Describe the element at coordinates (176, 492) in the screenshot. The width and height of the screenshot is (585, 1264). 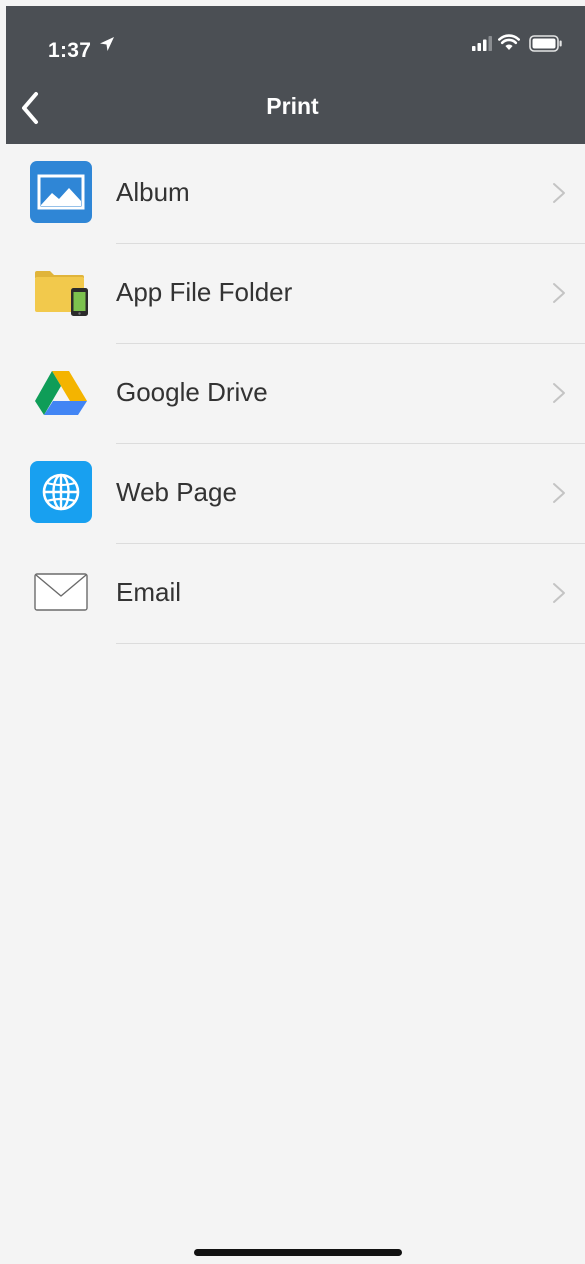
I see `list-item-label: Web Page` at that location.